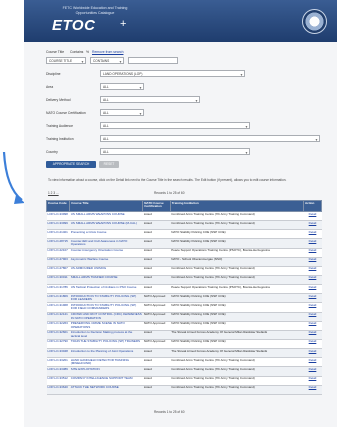  What do you see at coordinates (107, 52) in the screenshot?
I see `remove-from-search-link: Remove from search` at bounding box center [107, 52].